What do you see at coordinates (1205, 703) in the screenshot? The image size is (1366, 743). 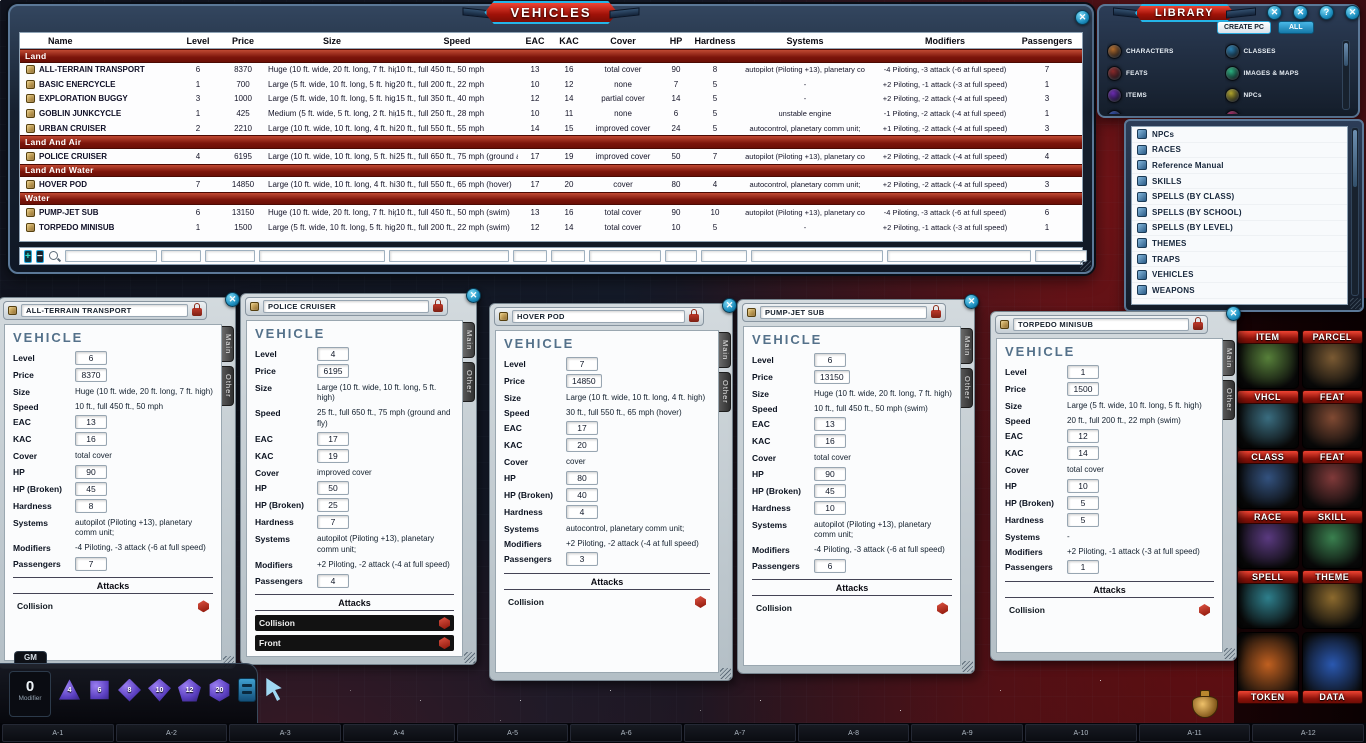 I see `pouch-icon` at bounding box center [1205, 703].